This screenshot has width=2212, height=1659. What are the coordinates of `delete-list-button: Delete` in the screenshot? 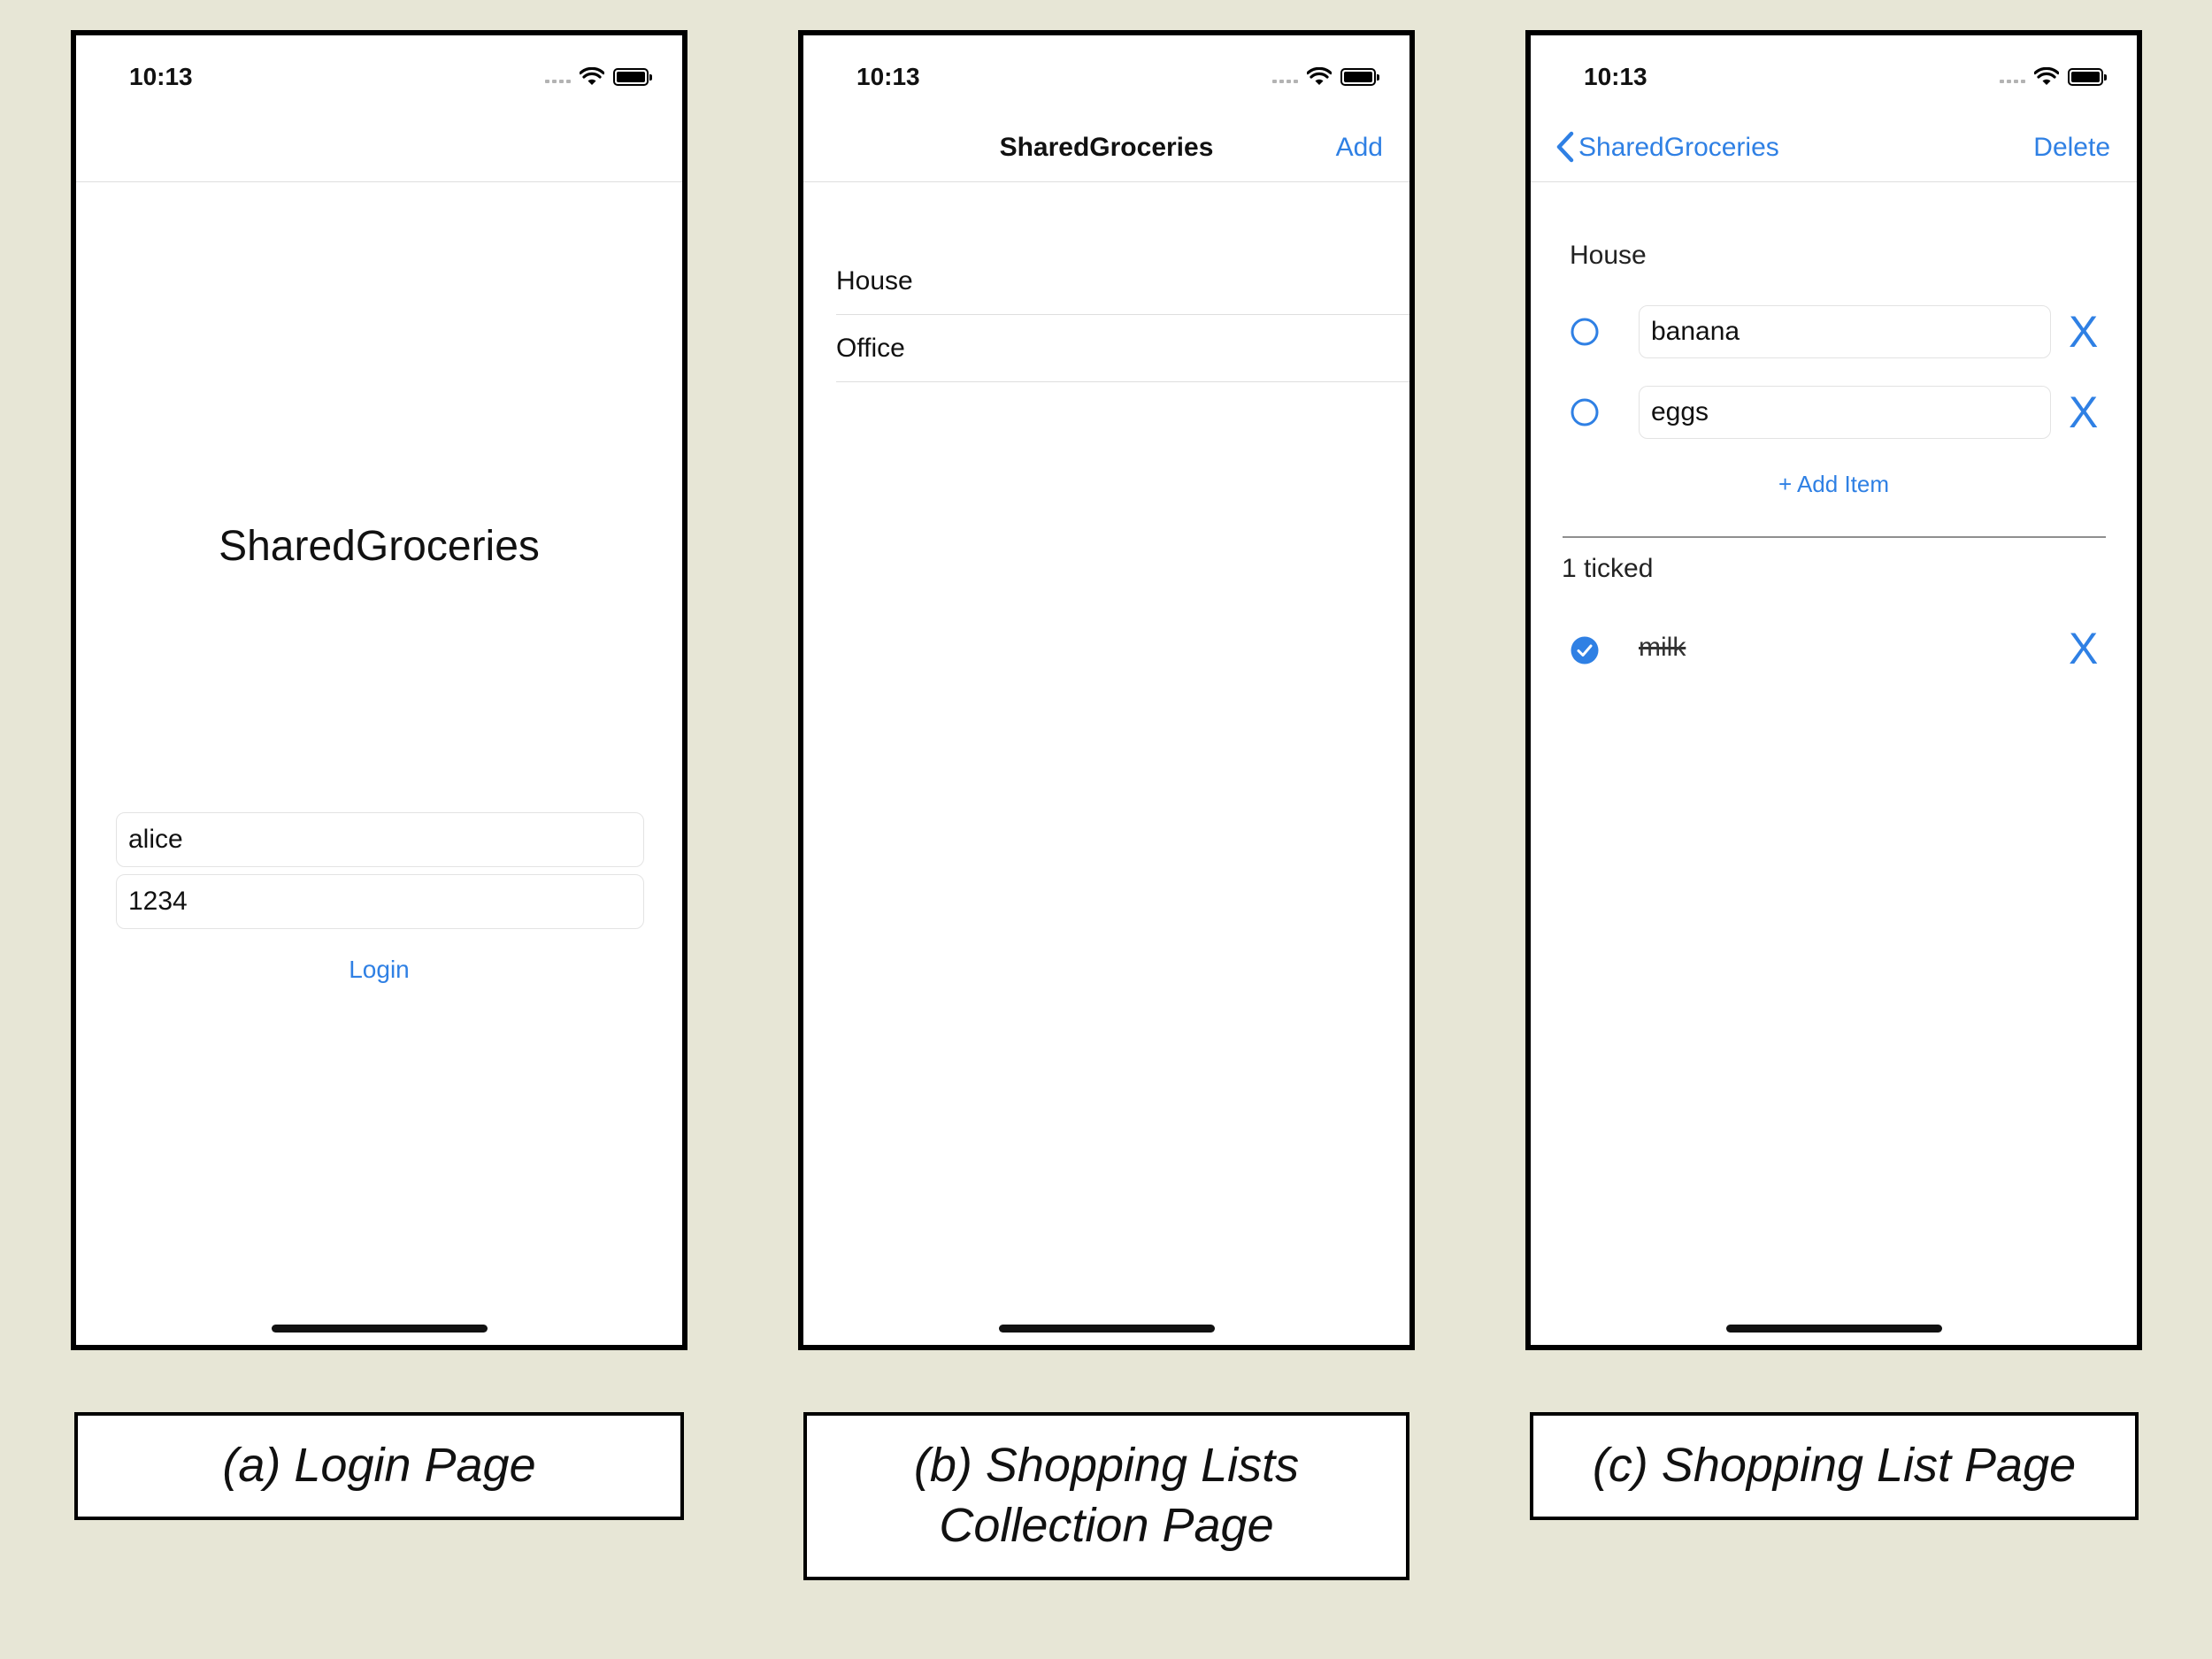 It's located at (2071, 148).